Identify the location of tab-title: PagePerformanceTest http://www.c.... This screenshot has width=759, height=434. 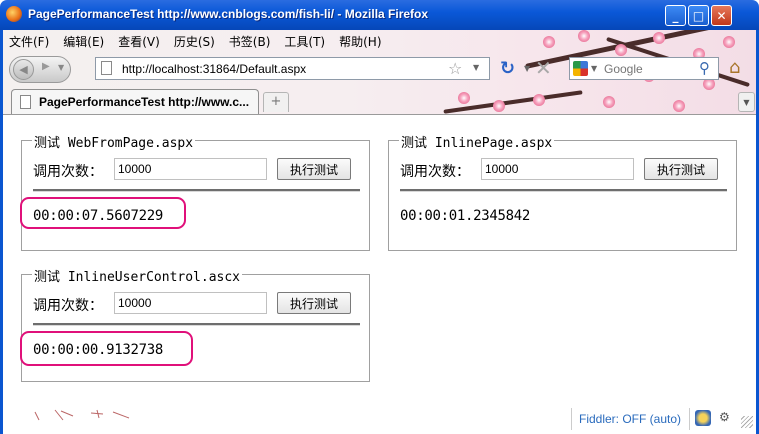
(144, 102).